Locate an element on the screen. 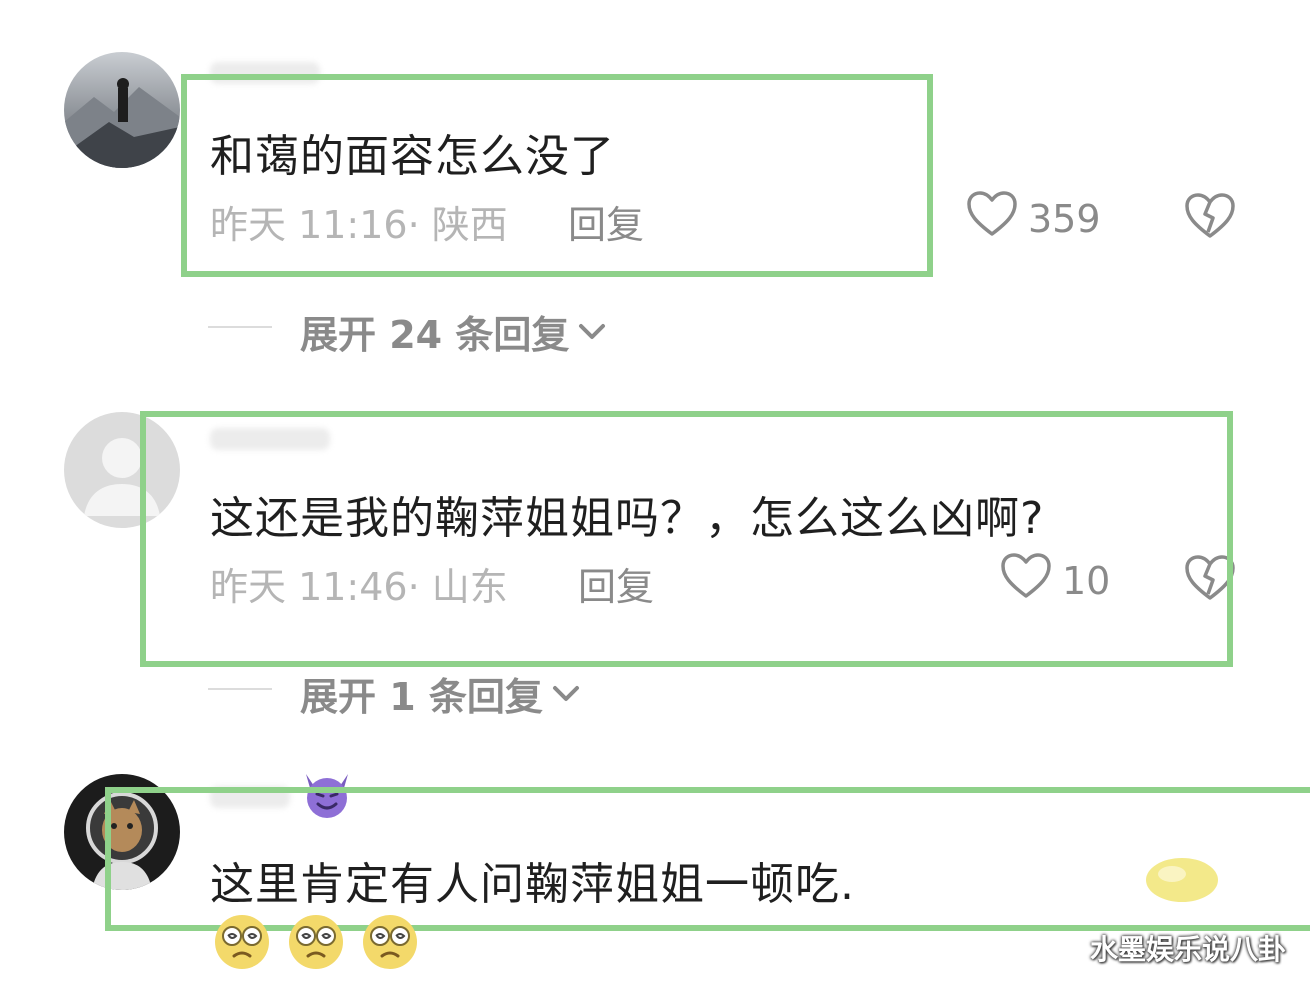  like-count: 359 is located at coordinates (1064, 218).